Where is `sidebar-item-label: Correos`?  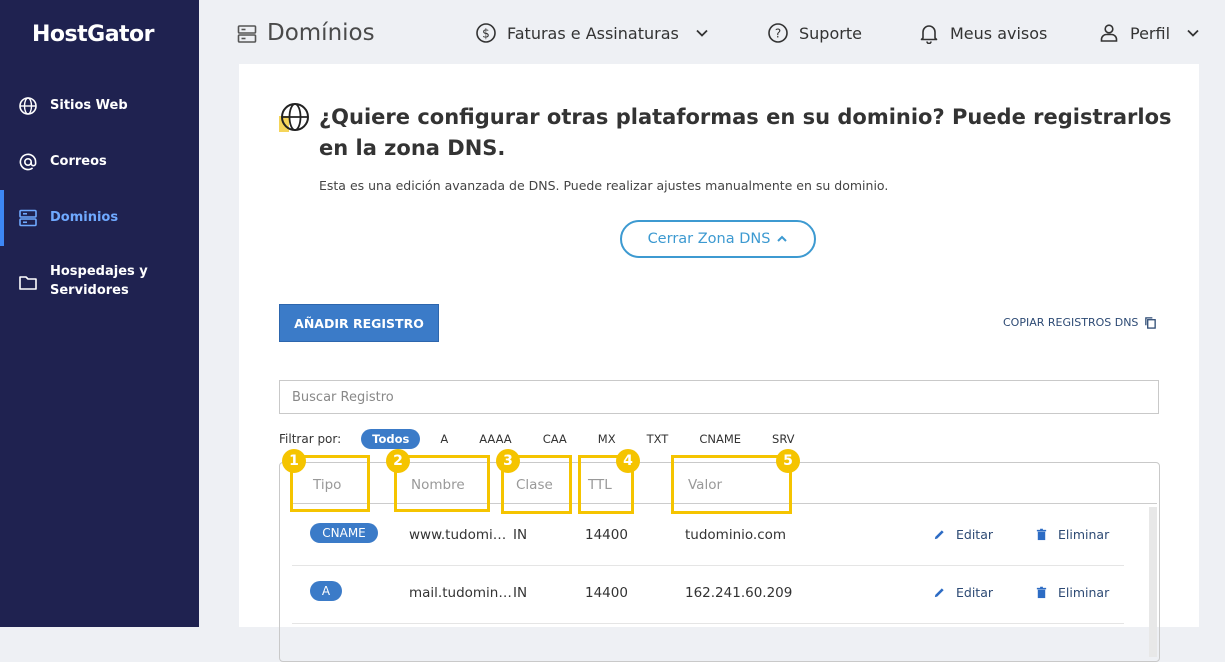
sidebar-item-label: Correos is located at coordinates (78, 161).